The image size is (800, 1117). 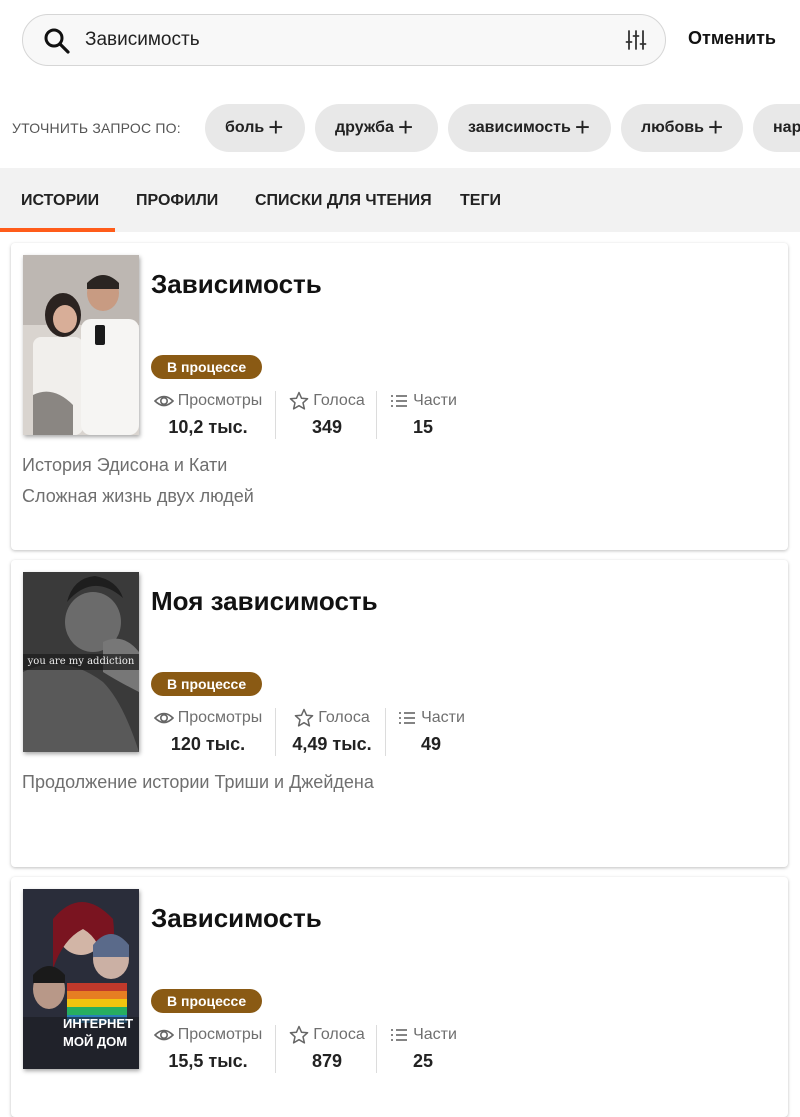 What do you see at coordinates (519, 127) in the screenshot?
I see `chip-label: зависимость` at bounding box center [519, 127].